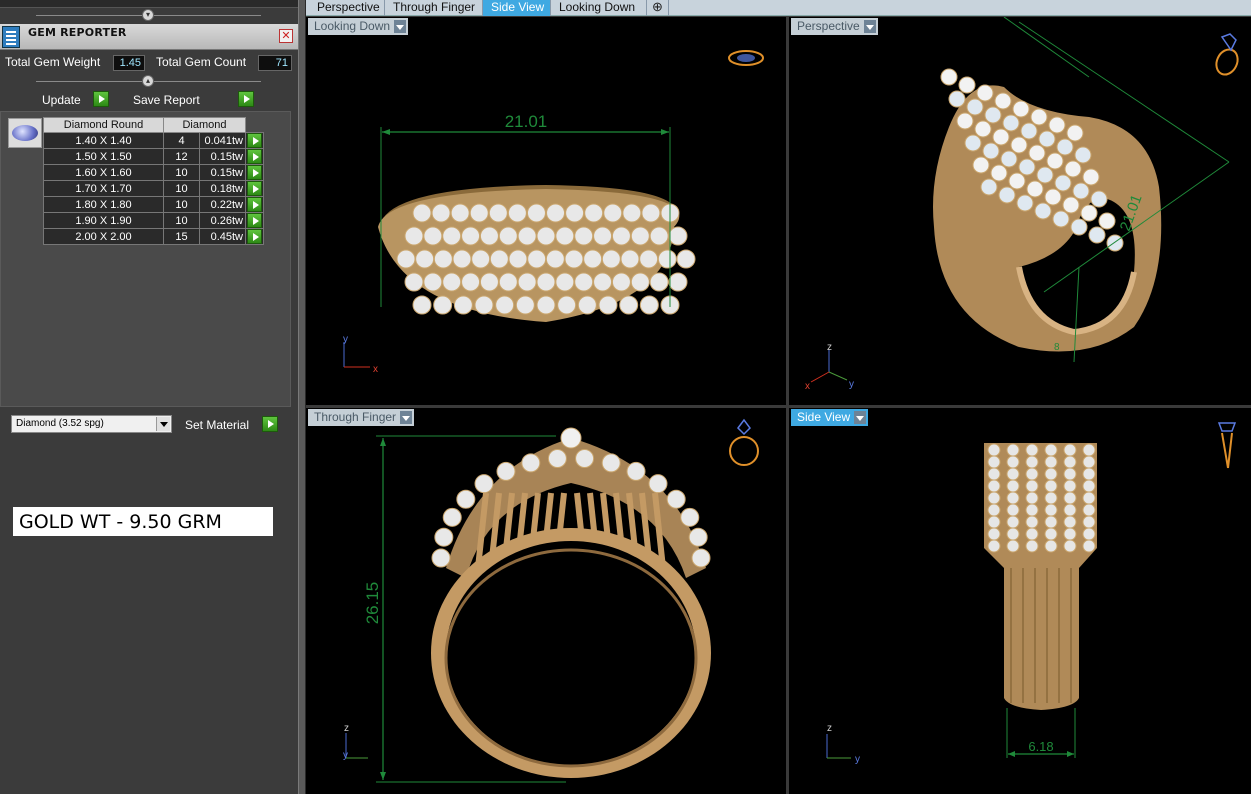 This screenshot has height=794, width=1251. I want to click on viewport-label-through-finger: Through Finger, so click(361, 417).